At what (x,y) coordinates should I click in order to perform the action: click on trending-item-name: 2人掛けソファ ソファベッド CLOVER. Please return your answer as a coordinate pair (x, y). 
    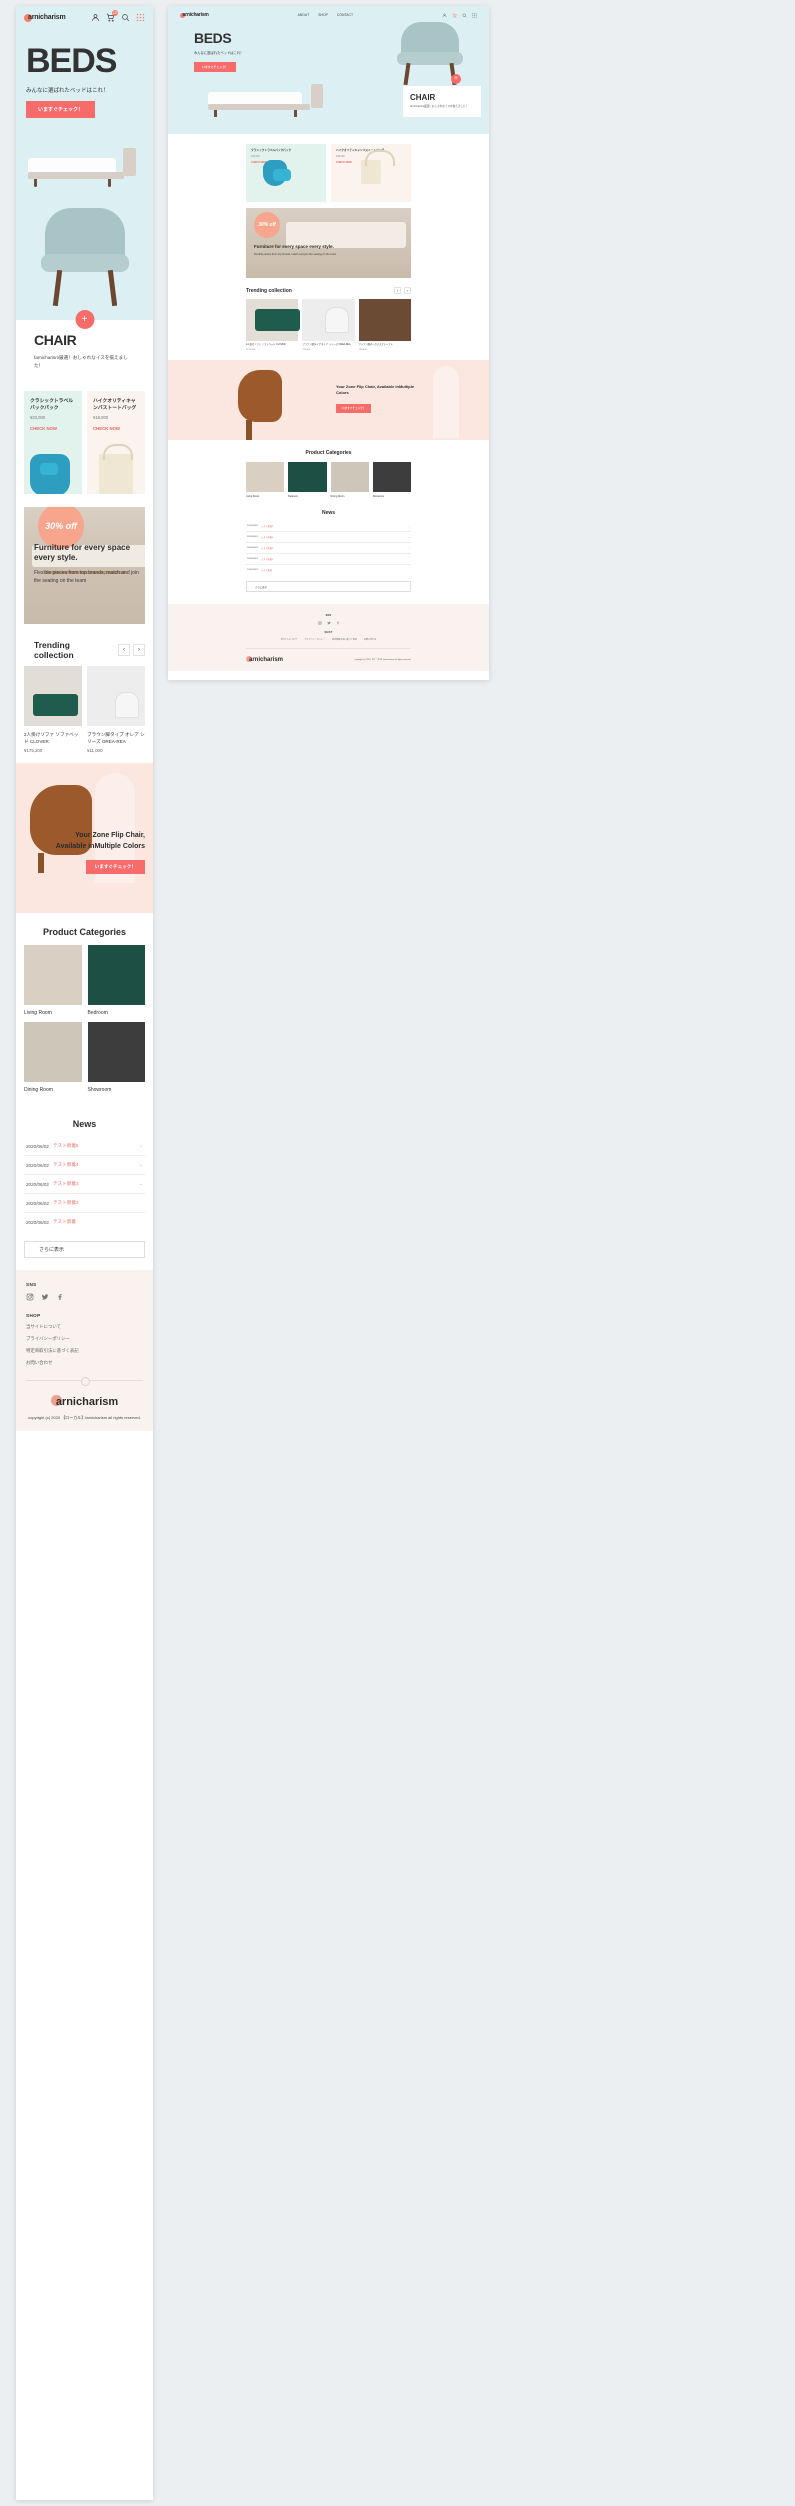
    Looking at the image, I should click on (266, 345).